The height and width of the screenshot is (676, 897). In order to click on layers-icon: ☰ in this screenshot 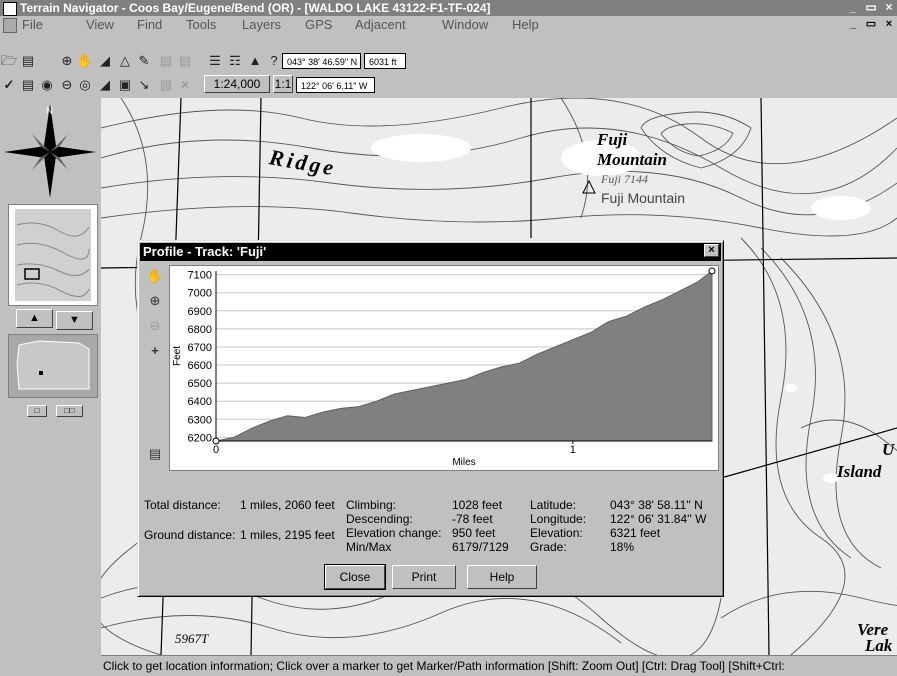, I will do `click(215, 61)`.